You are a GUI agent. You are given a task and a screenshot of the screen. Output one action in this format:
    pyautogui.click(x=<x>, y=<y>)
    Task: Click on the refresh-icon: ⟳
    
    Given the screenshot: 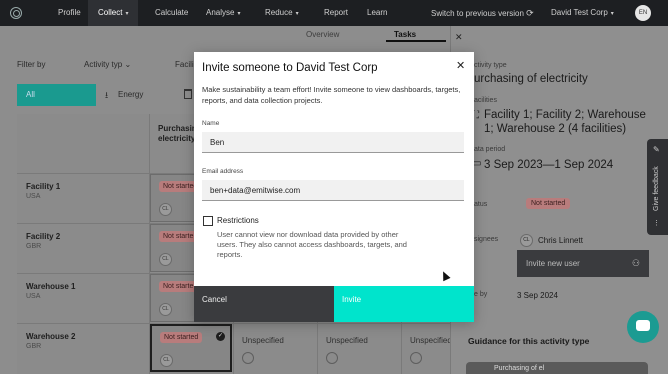 What is the action you would take?
    pyautogui.click(x=530, y=13)
    